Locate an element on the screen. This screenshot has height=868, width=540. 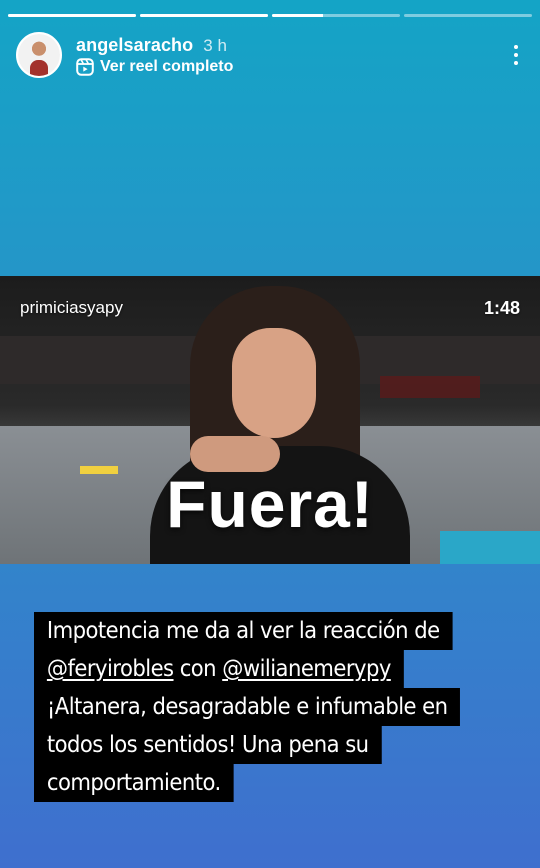
video-source-account: primiciasyapy is located at coordinates (71, 308).